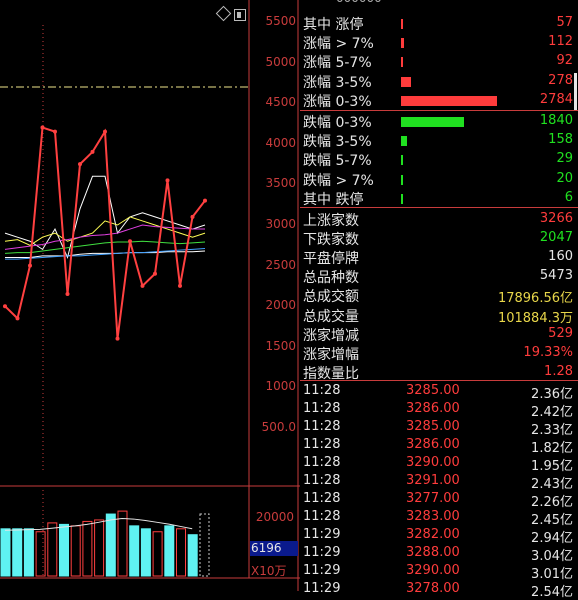  Describe the element at coordinates (280, 142) in the screenshot. I see `y-tick-label: 4000` at that location.